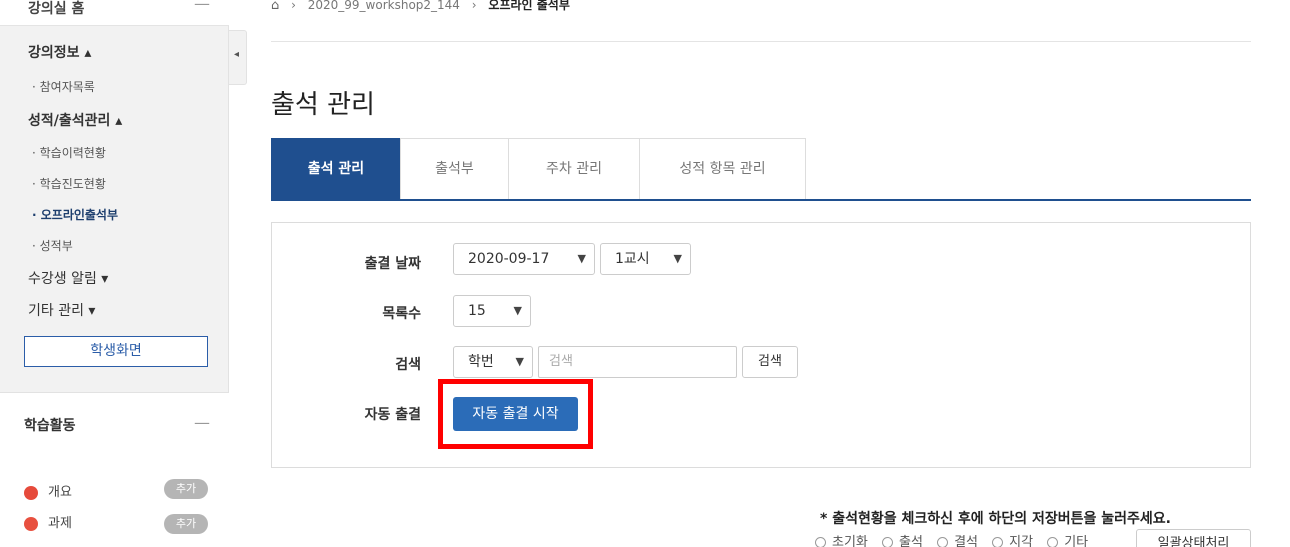 This screenshot has height=547, width=1290. What do you see at coordinates (1076, 541) in the screenshot?
I see `radio-label: 기타` at bounding box center [1076, 541].